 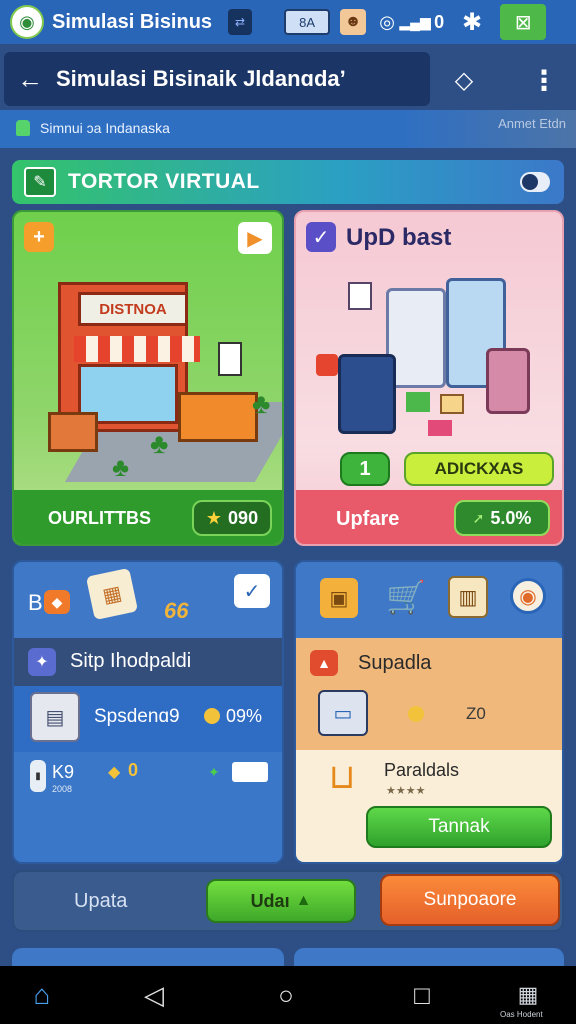 What do you see at coordinates (160, 367) in the screenshot?
I see `store-illustration: DISTNOA ♣ ♣ ♣` at bounding box center [160, 367].